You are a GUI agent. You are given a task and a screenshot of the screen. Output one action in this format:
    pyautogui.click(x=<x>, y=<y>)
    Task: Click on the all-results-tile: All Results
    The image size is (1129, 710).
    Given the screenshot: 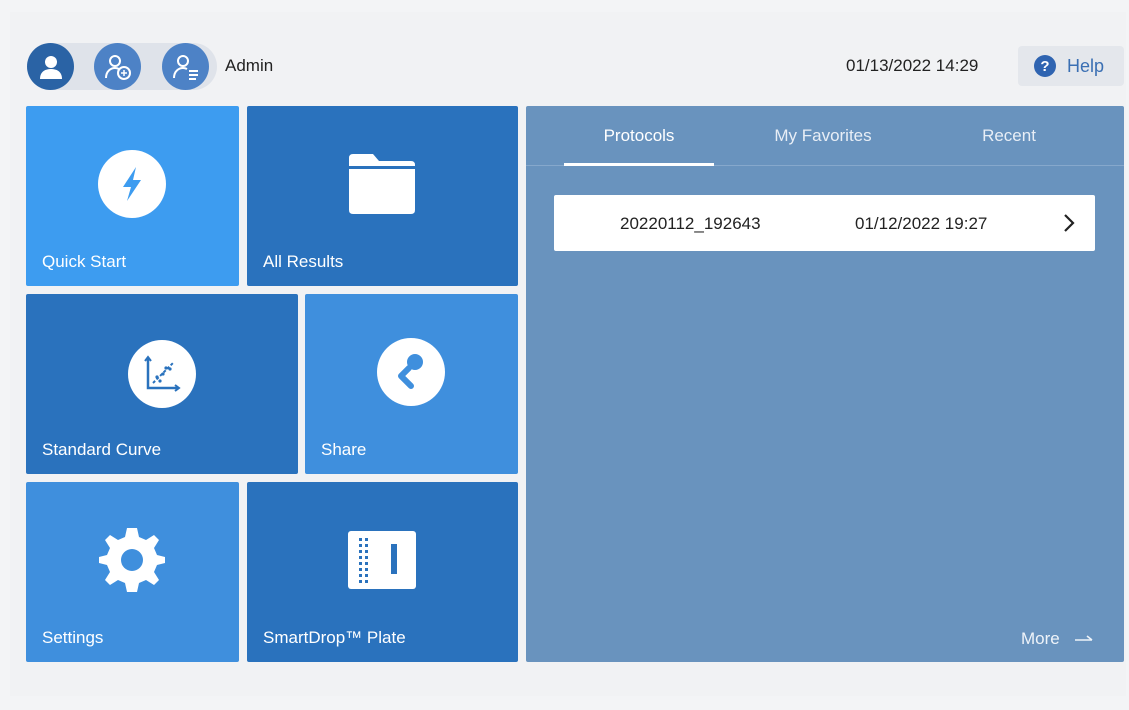 What is the action you would take?
    pyautogui.click(x=382, y=196)
    